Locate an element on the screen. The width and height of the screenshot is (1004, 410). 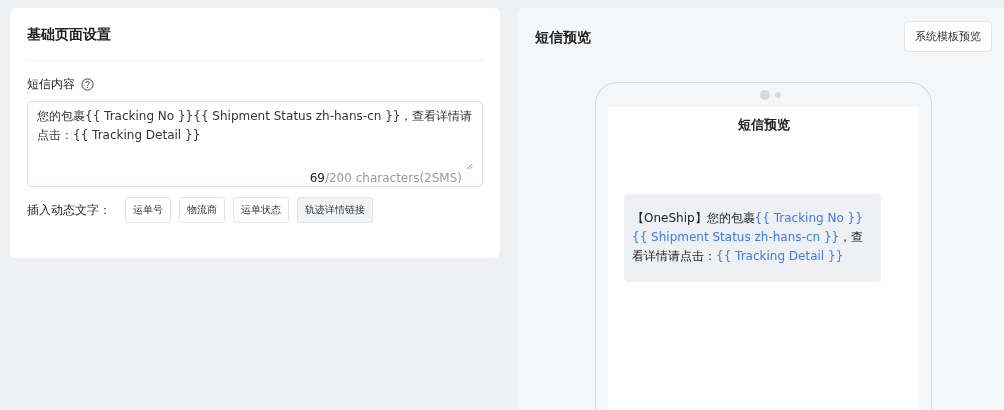
insert-tag-button: 物流商 is located at coordinates (202, 210).